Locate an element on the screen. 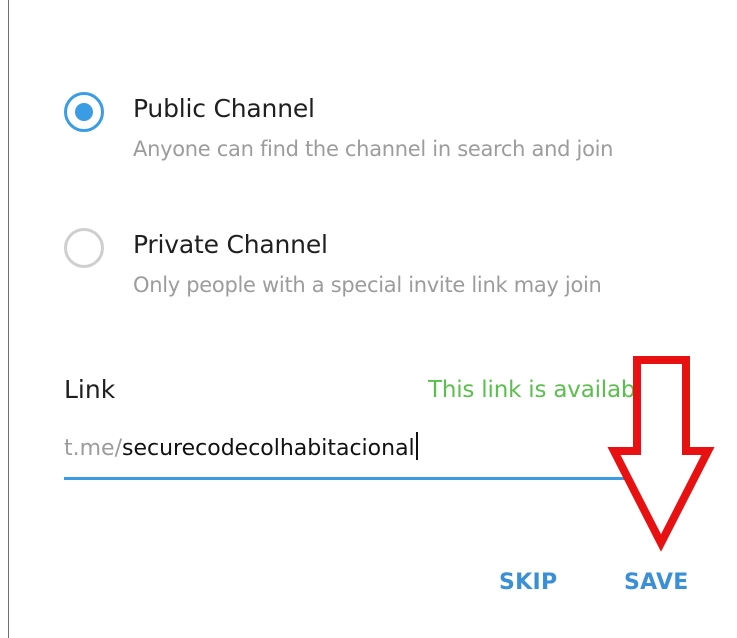 This screenshot has width=737, height=638. link-label: Link is located at coordinates (90, 389).